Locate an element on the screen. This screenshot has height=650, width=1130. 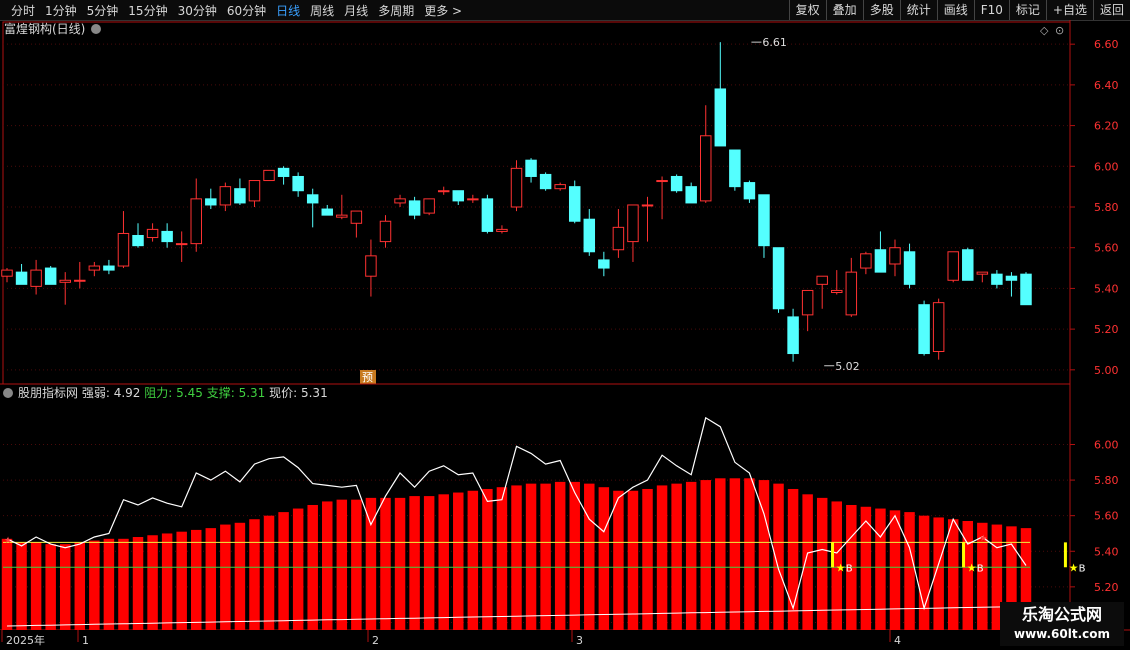
tool-button: +自选 is located at coordinates (1069, 10).